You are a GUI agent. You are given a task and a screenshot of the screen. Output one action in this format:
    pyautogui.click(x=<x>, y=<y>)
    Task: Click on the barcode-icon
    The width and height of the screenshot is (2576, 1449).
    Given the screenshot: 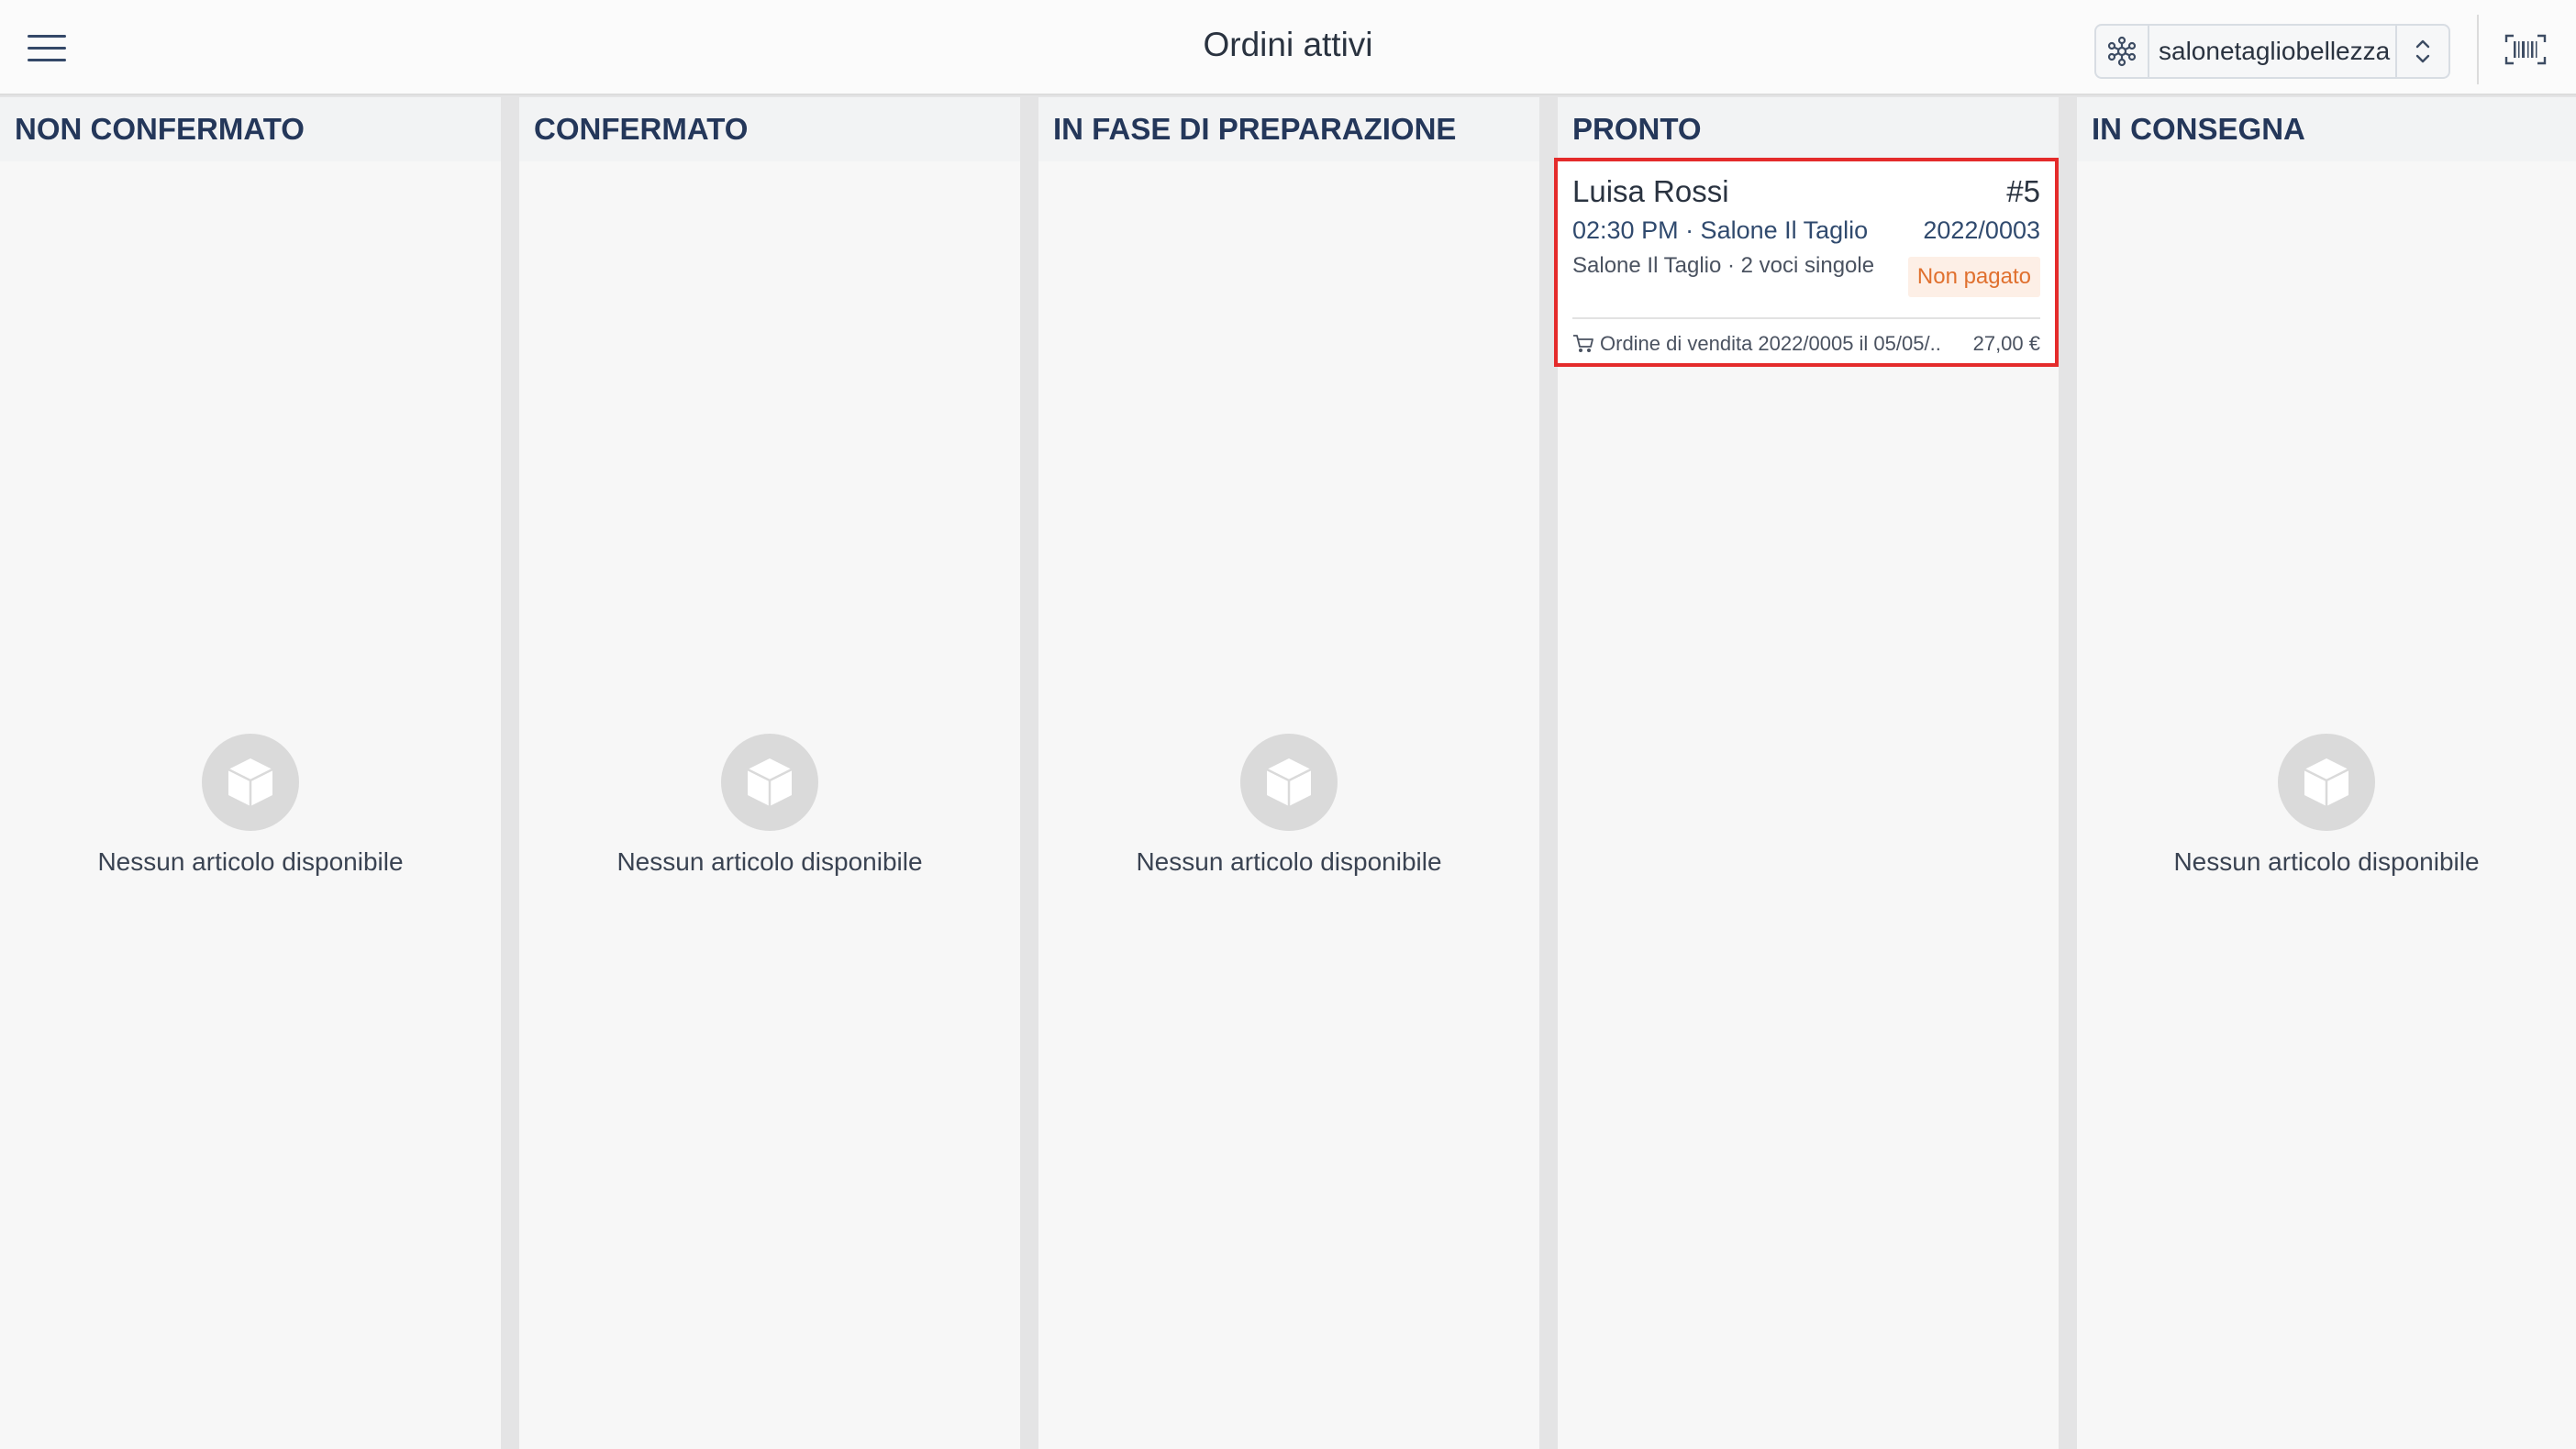 What is the action you would take?
    pyautogui.click(x=2525, y=50)
    